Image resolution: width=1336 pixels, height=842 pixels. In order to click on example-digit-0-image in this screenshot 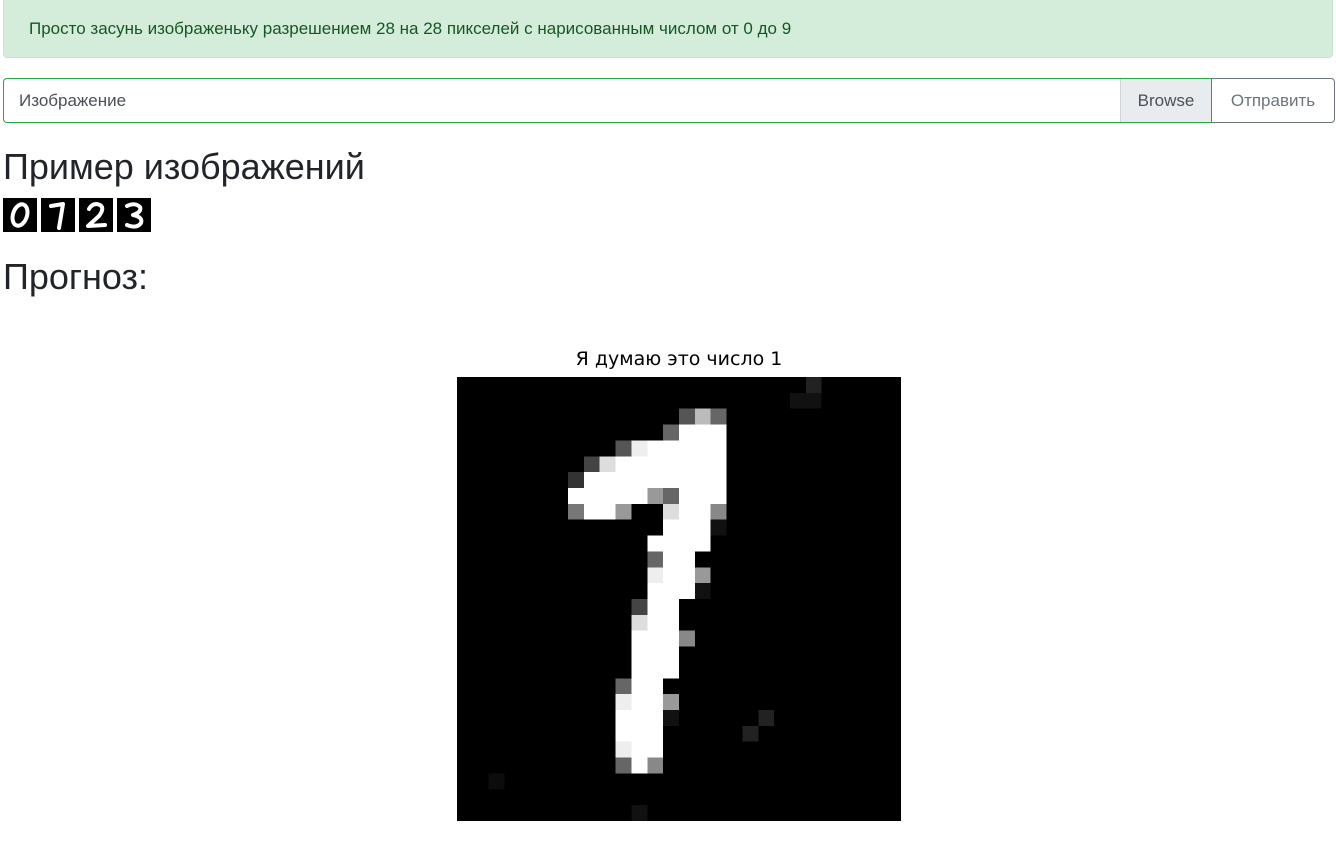, I will do `click(20, 215)`.